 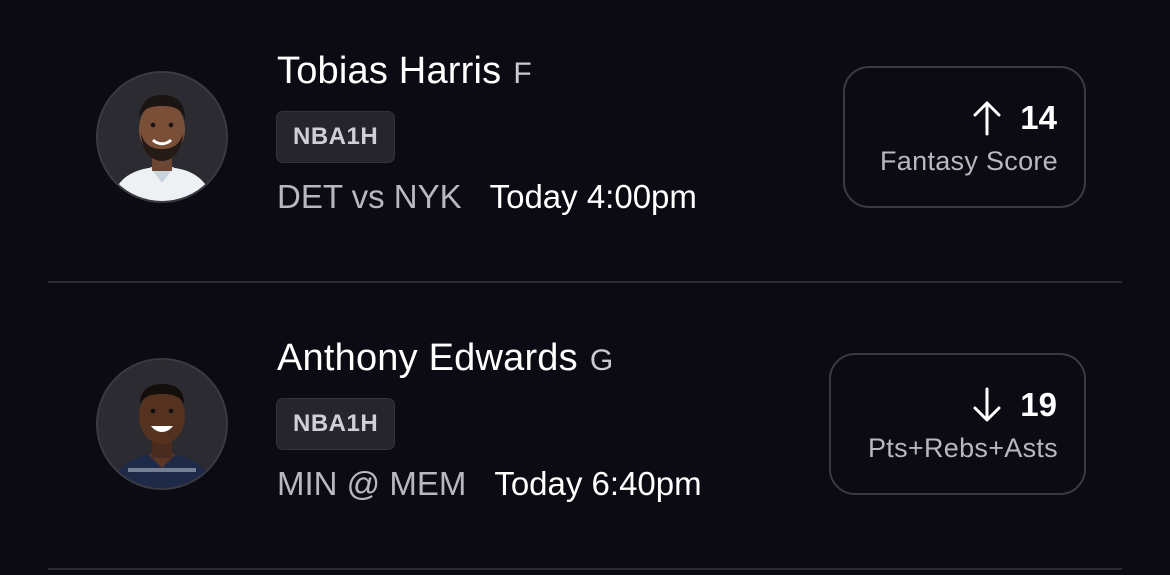 What do you see at coordinates (987, 405) in the screenshot?
I see `arrow-down-icon` at bounding box center [987, 405].